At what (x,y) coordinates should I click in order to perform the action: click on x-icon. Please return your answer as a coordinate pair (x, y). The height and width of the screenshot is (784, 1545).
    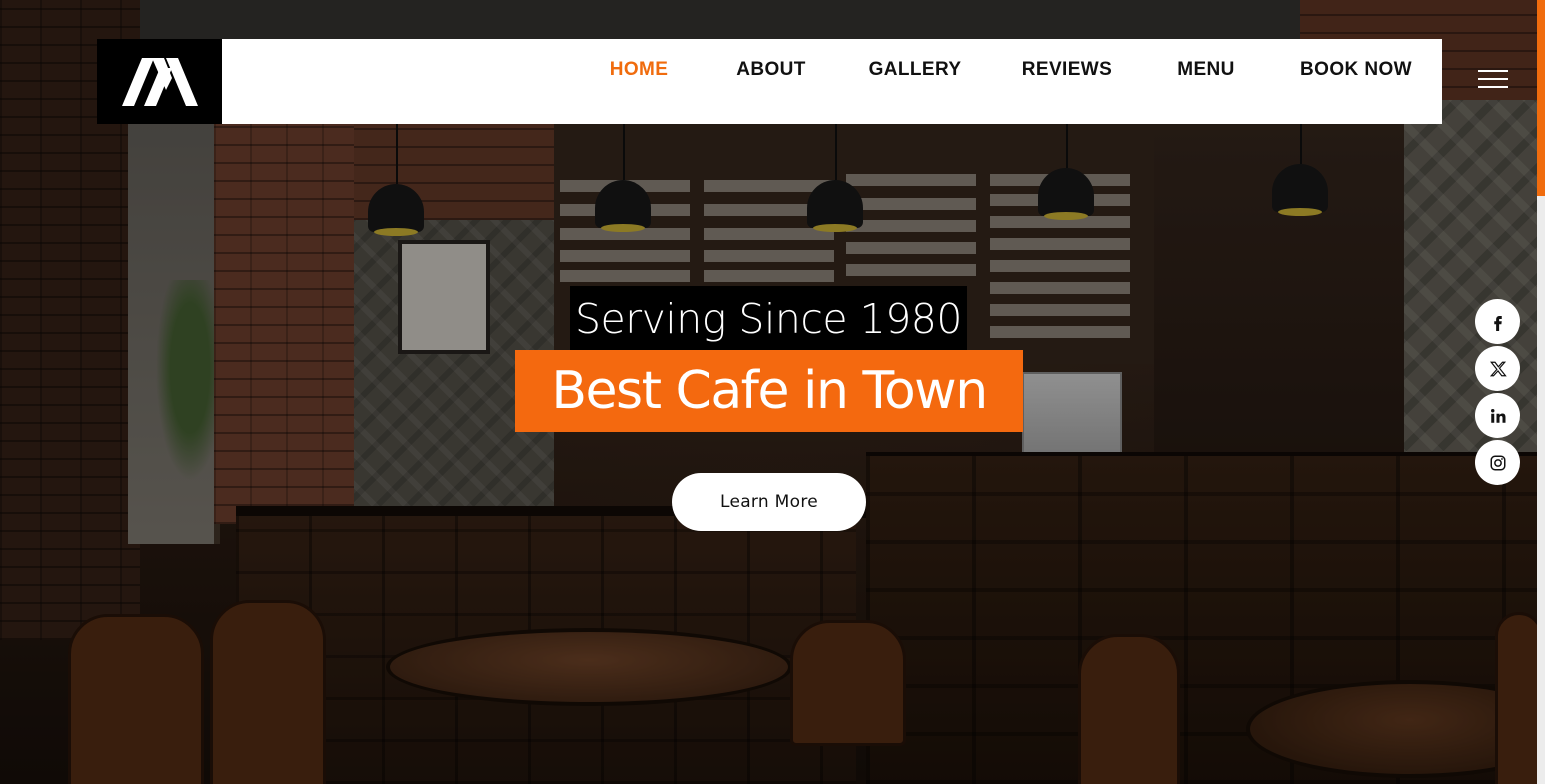
    Looking at the image, I should click on (1498, 368).